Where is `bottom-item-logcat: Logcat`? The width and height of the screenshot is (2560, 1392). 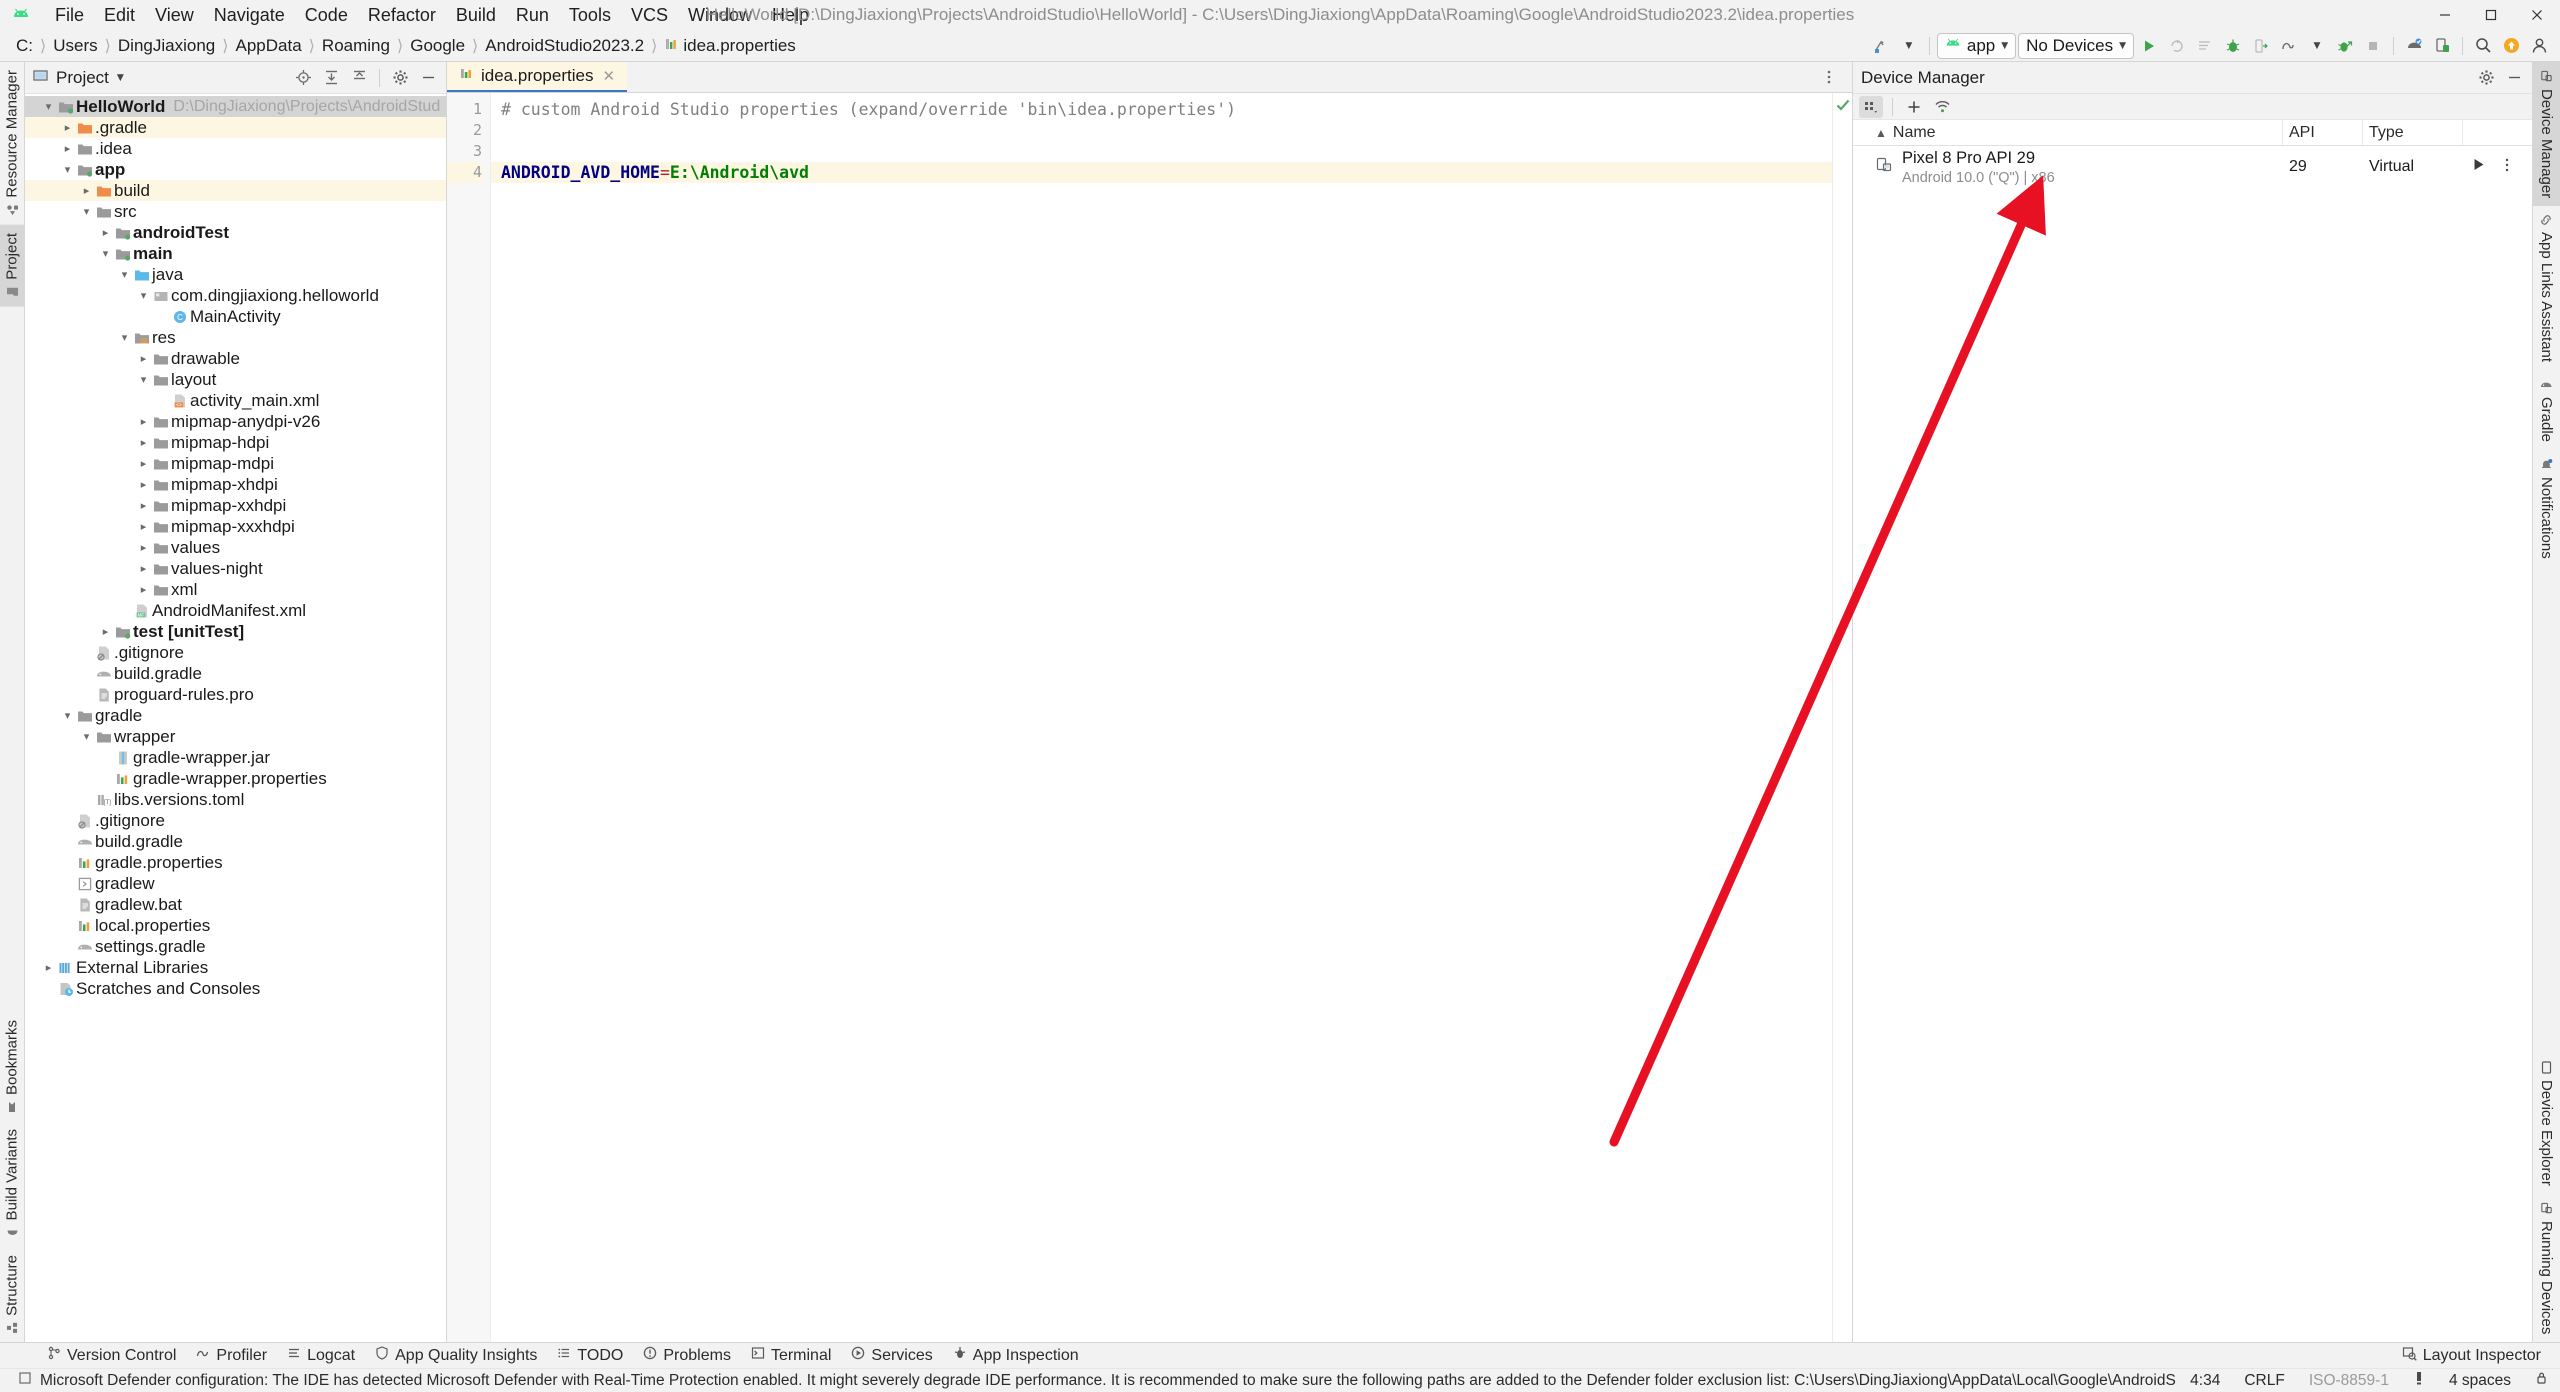 bottom-item-logcat: Logcat is located at coordinates (321, 1355).